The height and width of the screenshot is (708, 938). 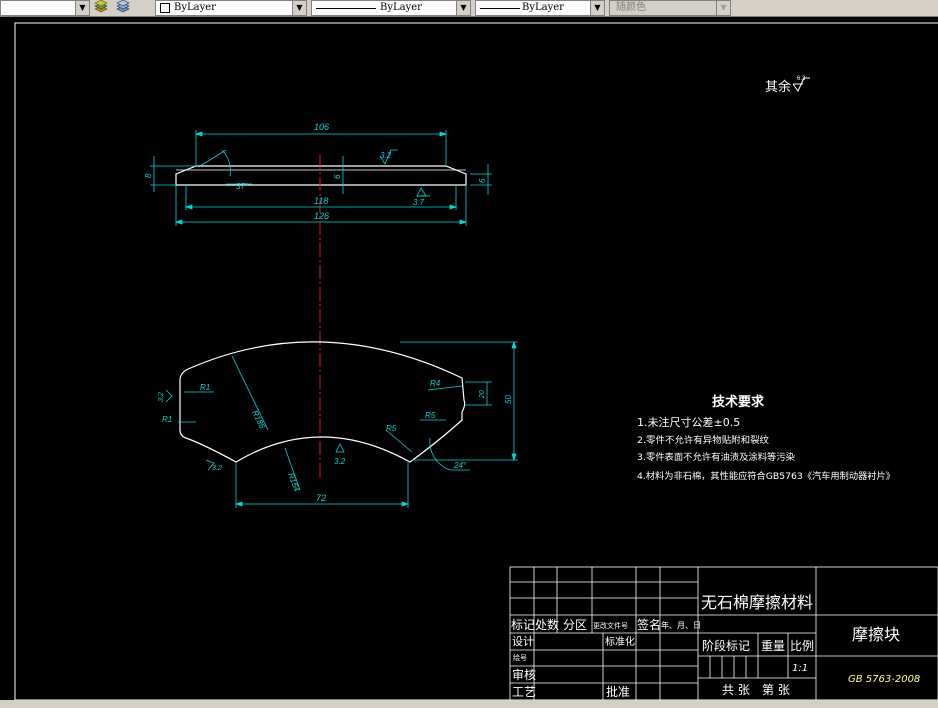 What do you see at coordinates (340, 461) in the screenshot?
I see `roughness-bottom: 3.2` at bounding box center [340, 461].